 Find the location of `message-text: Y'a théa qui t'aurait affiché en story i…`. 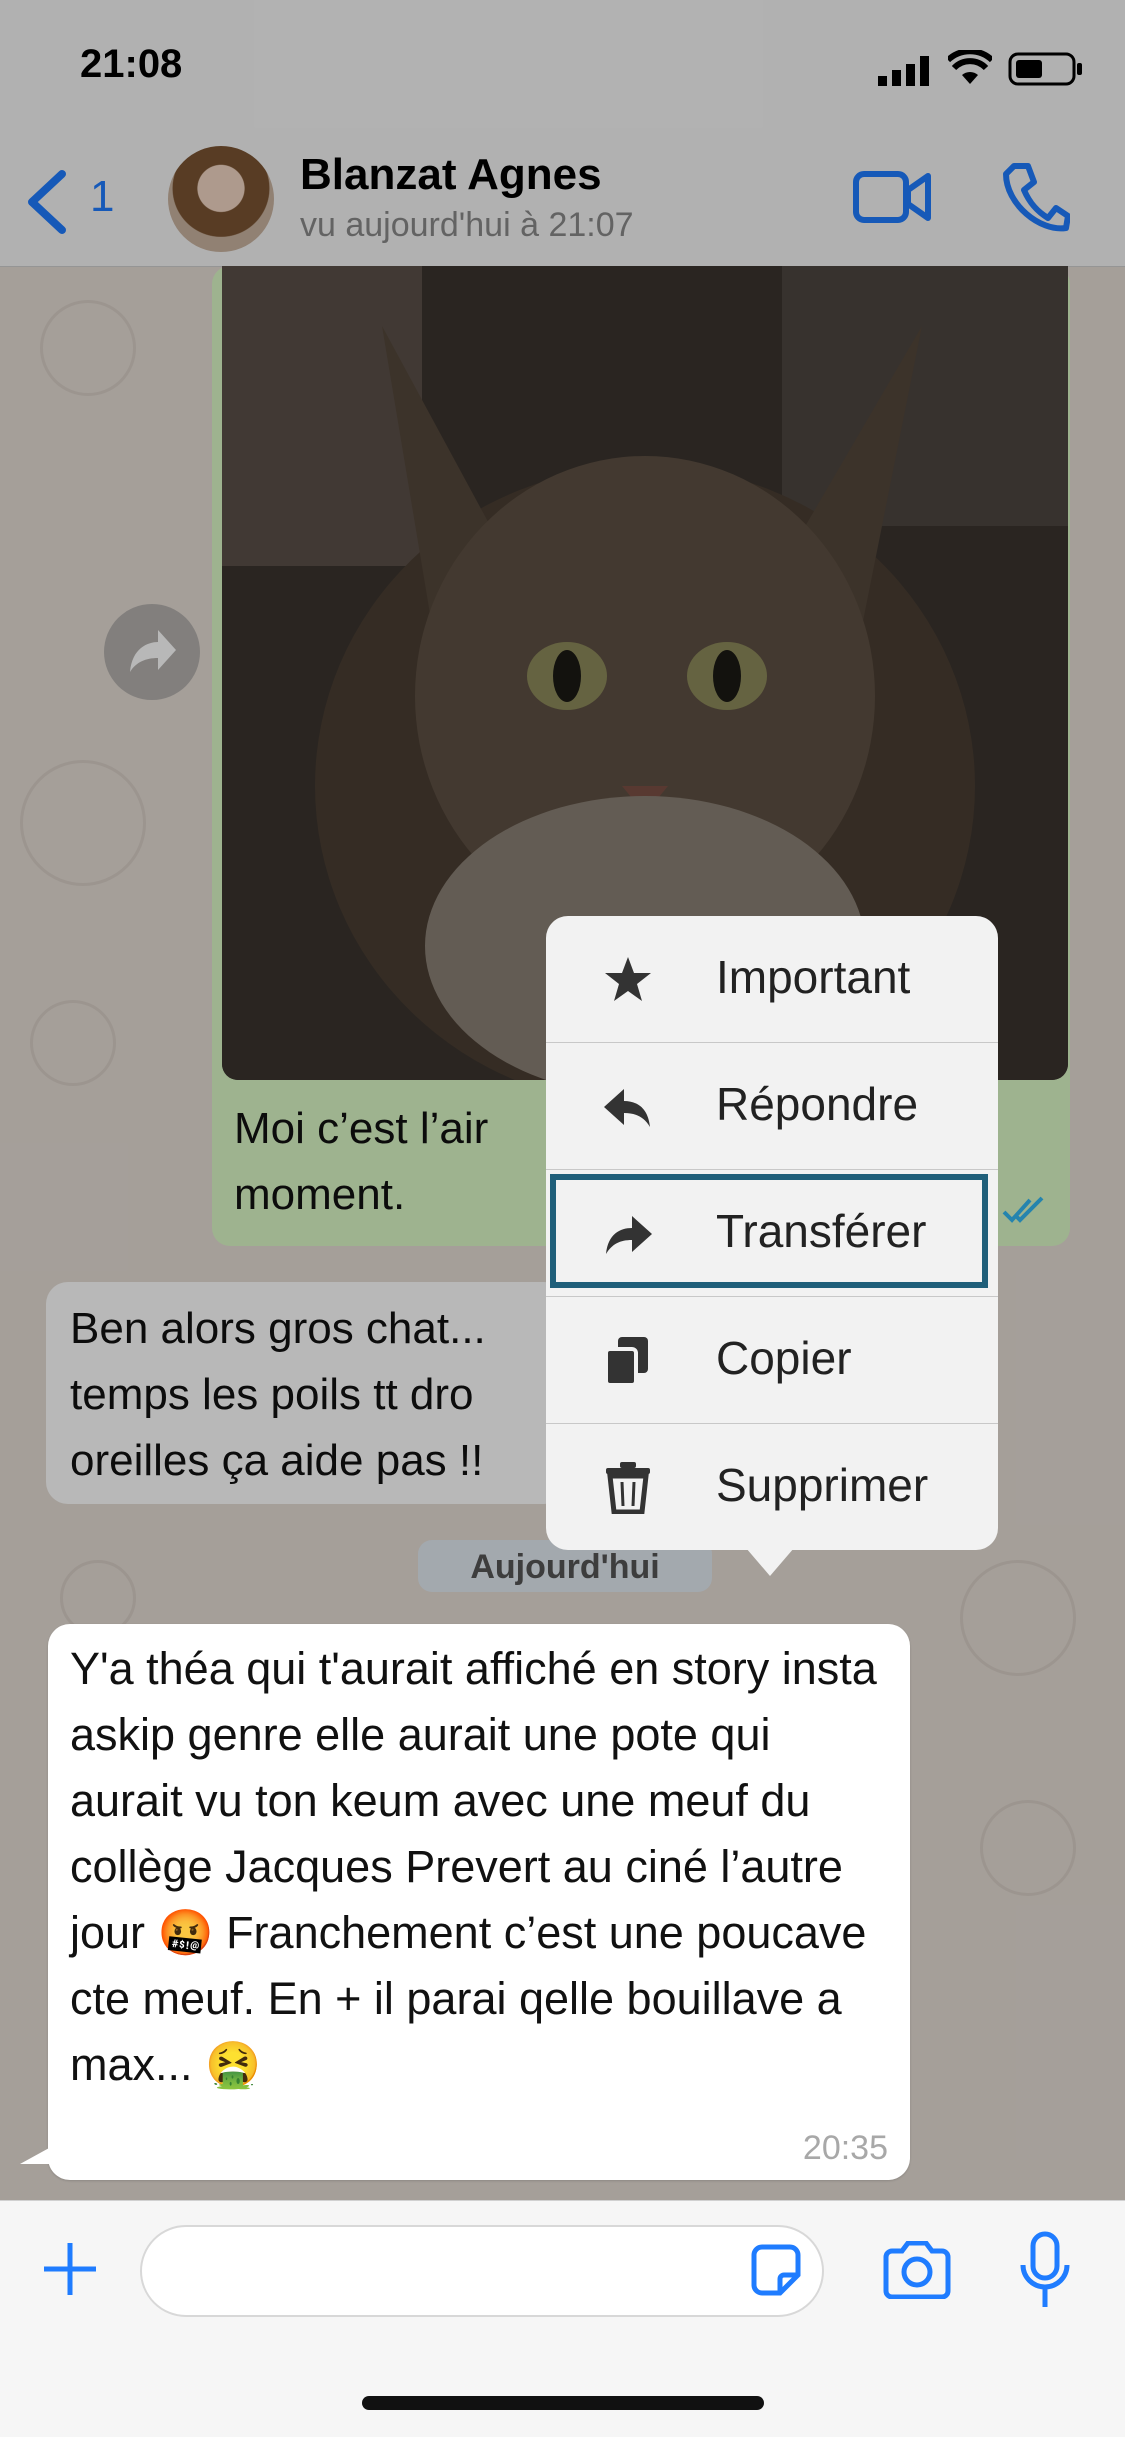

message-text: Y'a théa qui t'aurait affiché en story i… is located at coordinates (473, 1866).